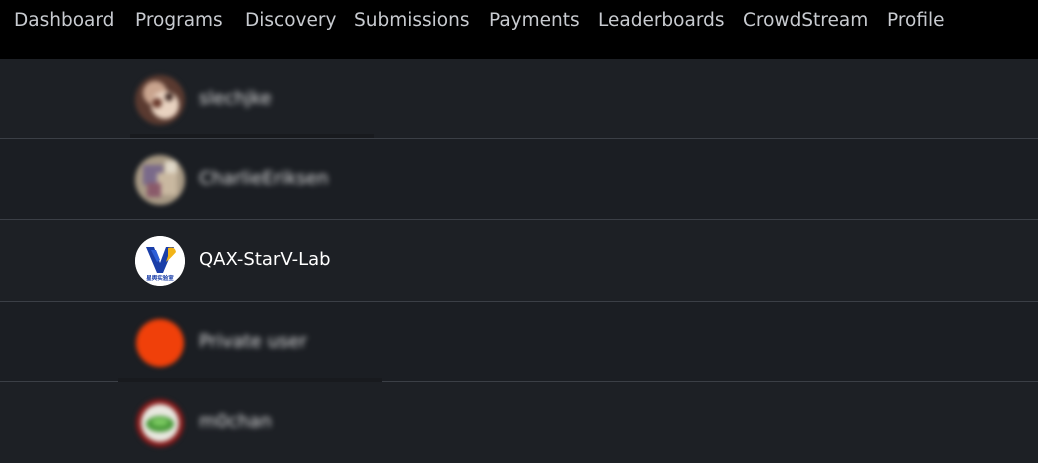 The height and width of the screenshot is (463, 1038). What do you see at coordinates (64, 21) in the screenshot?
I see `nav-dashboard: Dashboard` at bounding box center [64, 21].